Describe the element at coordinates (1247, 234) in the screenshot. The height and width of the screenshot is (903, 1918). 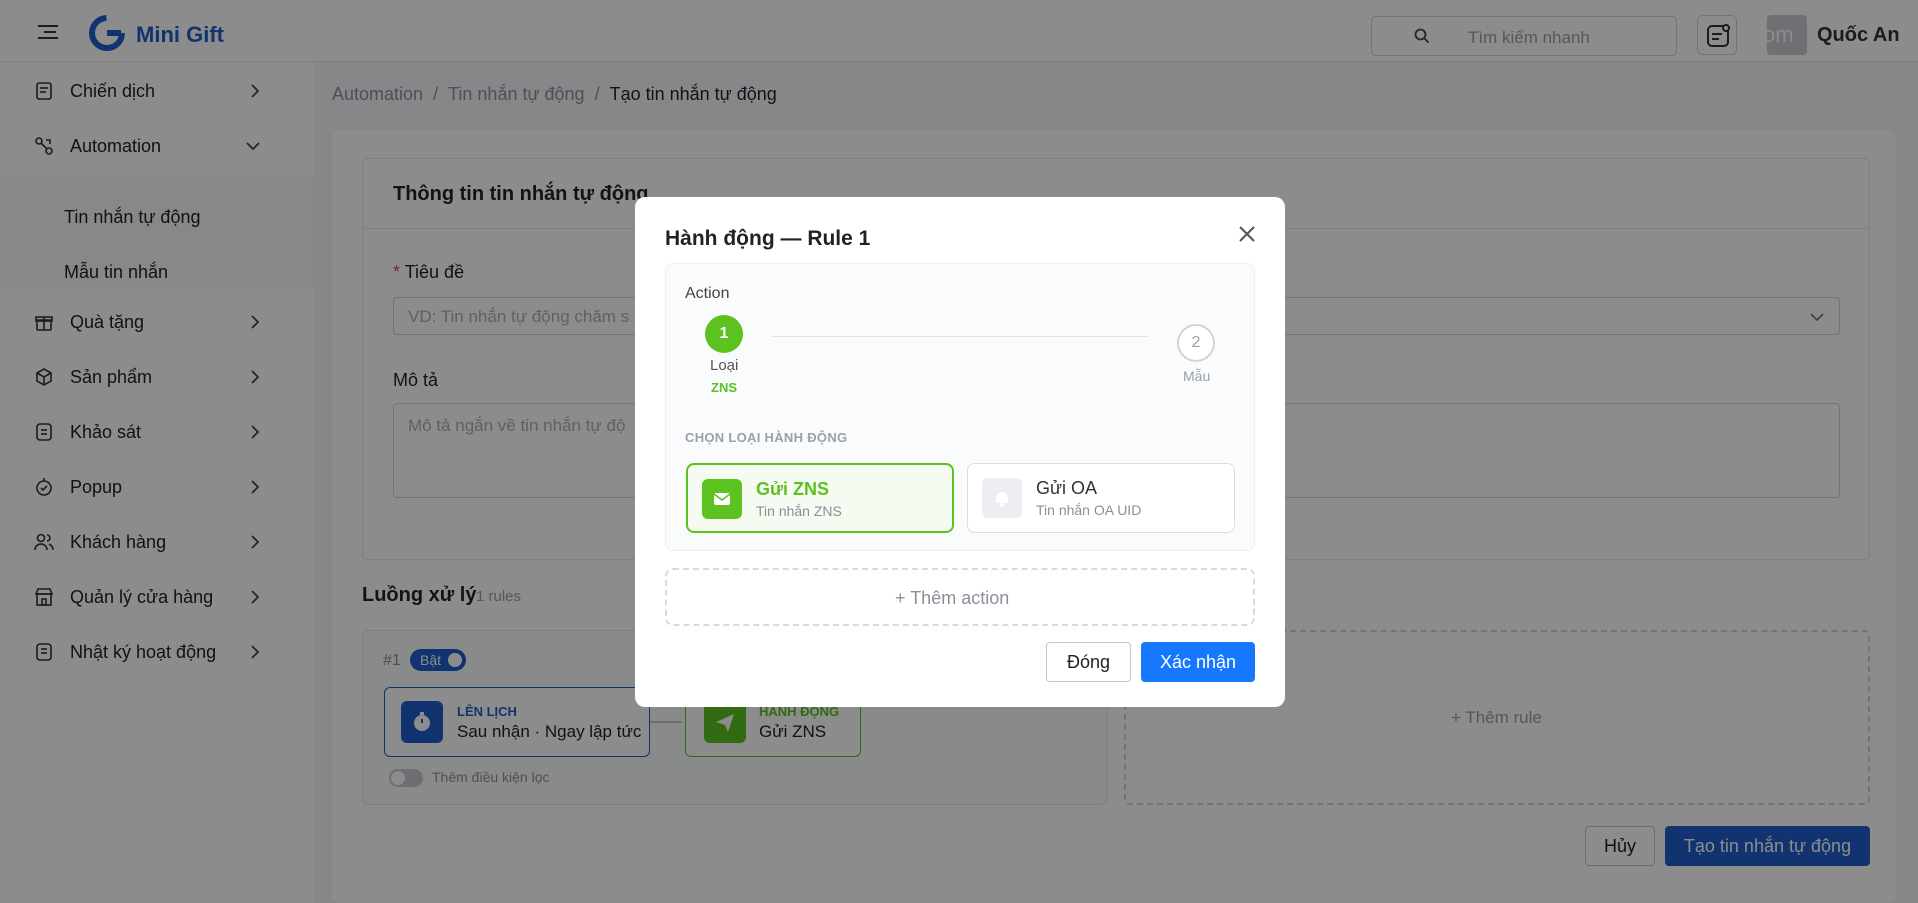
I see `close-icon` at that location.